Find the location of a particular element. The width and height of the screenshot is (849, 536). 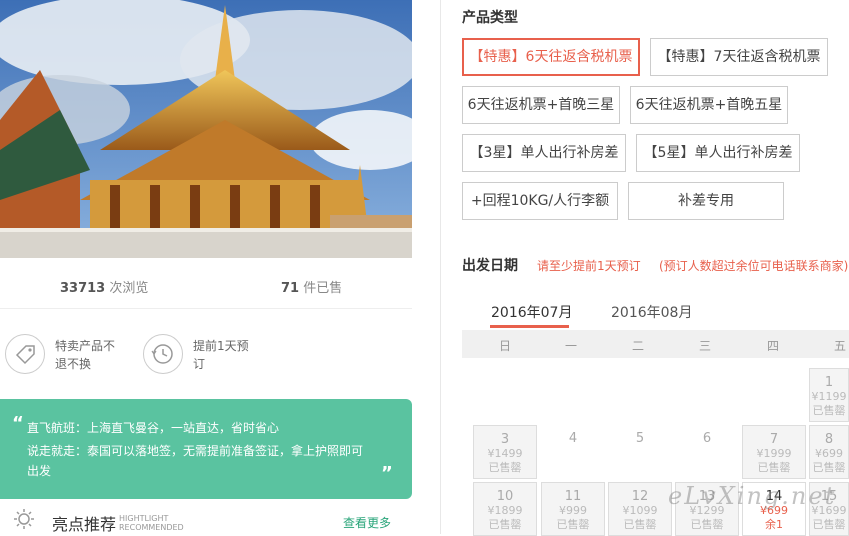

weekday-header: 日 一 二 三 四 五 is located at coordinates (655, 344).